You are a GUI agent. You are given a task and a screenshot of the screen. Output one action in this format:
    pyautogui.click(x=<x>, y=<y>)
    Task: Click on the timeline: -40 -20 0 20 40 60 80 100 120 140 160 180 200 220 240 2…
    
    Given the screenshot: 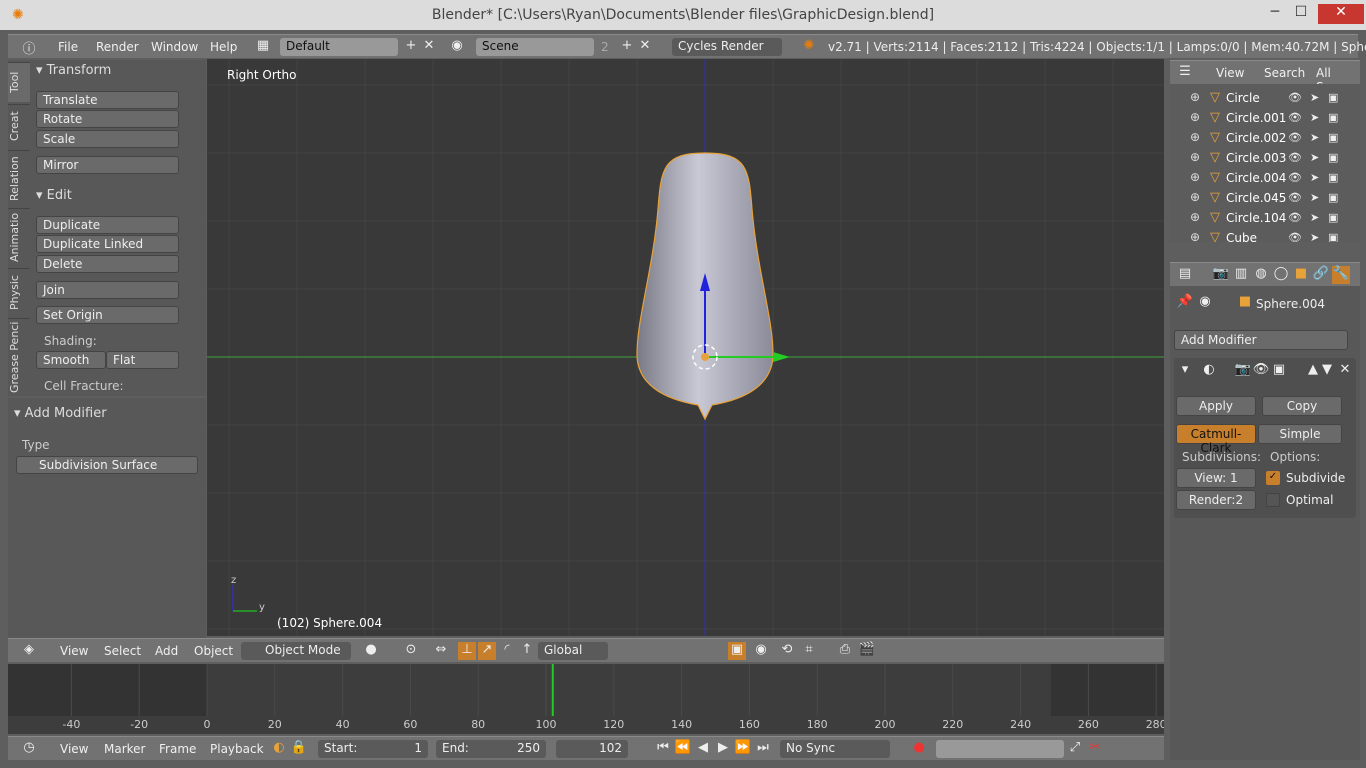 What is the action you would take?
    pyautogui.click(x=587, y=699)
    